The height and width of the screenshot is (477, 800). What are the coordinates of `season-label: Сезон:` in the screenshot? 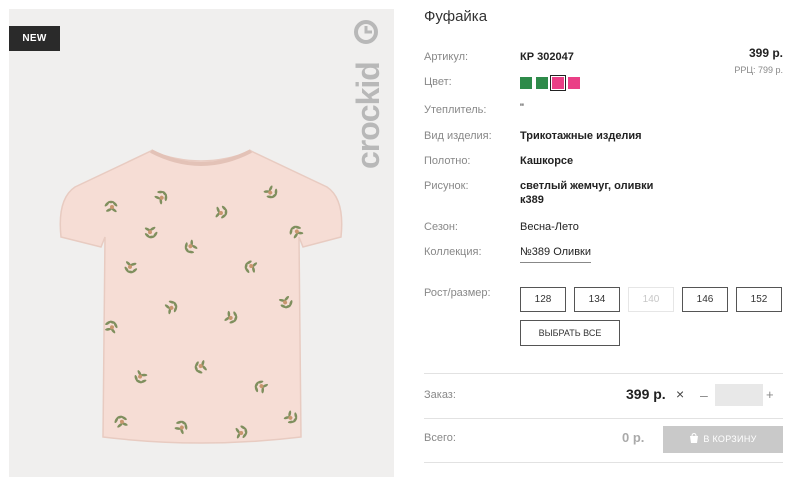 It's located at (441, 227).